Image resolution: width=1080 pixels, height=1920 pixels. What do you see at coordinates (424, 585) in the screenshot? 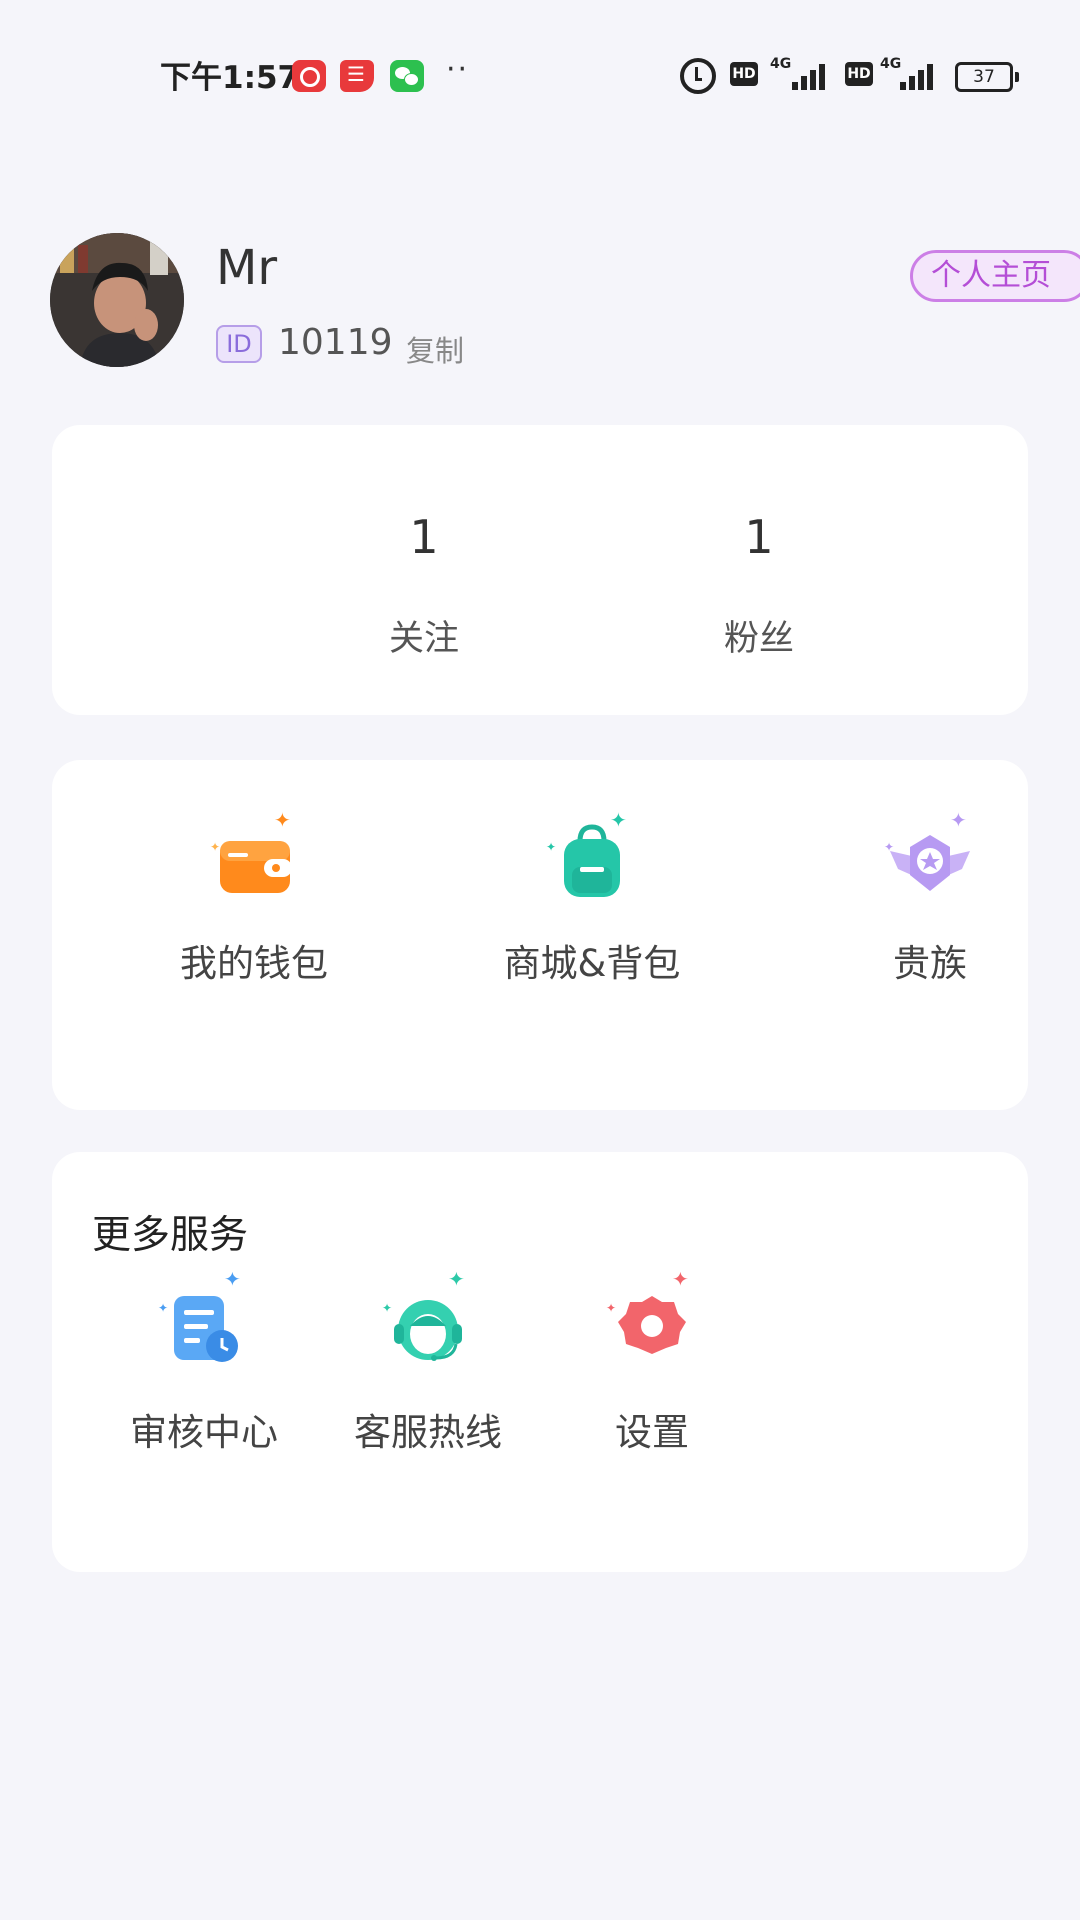
I see `following-stat: 1 关注` at bounding box center [424, 585].